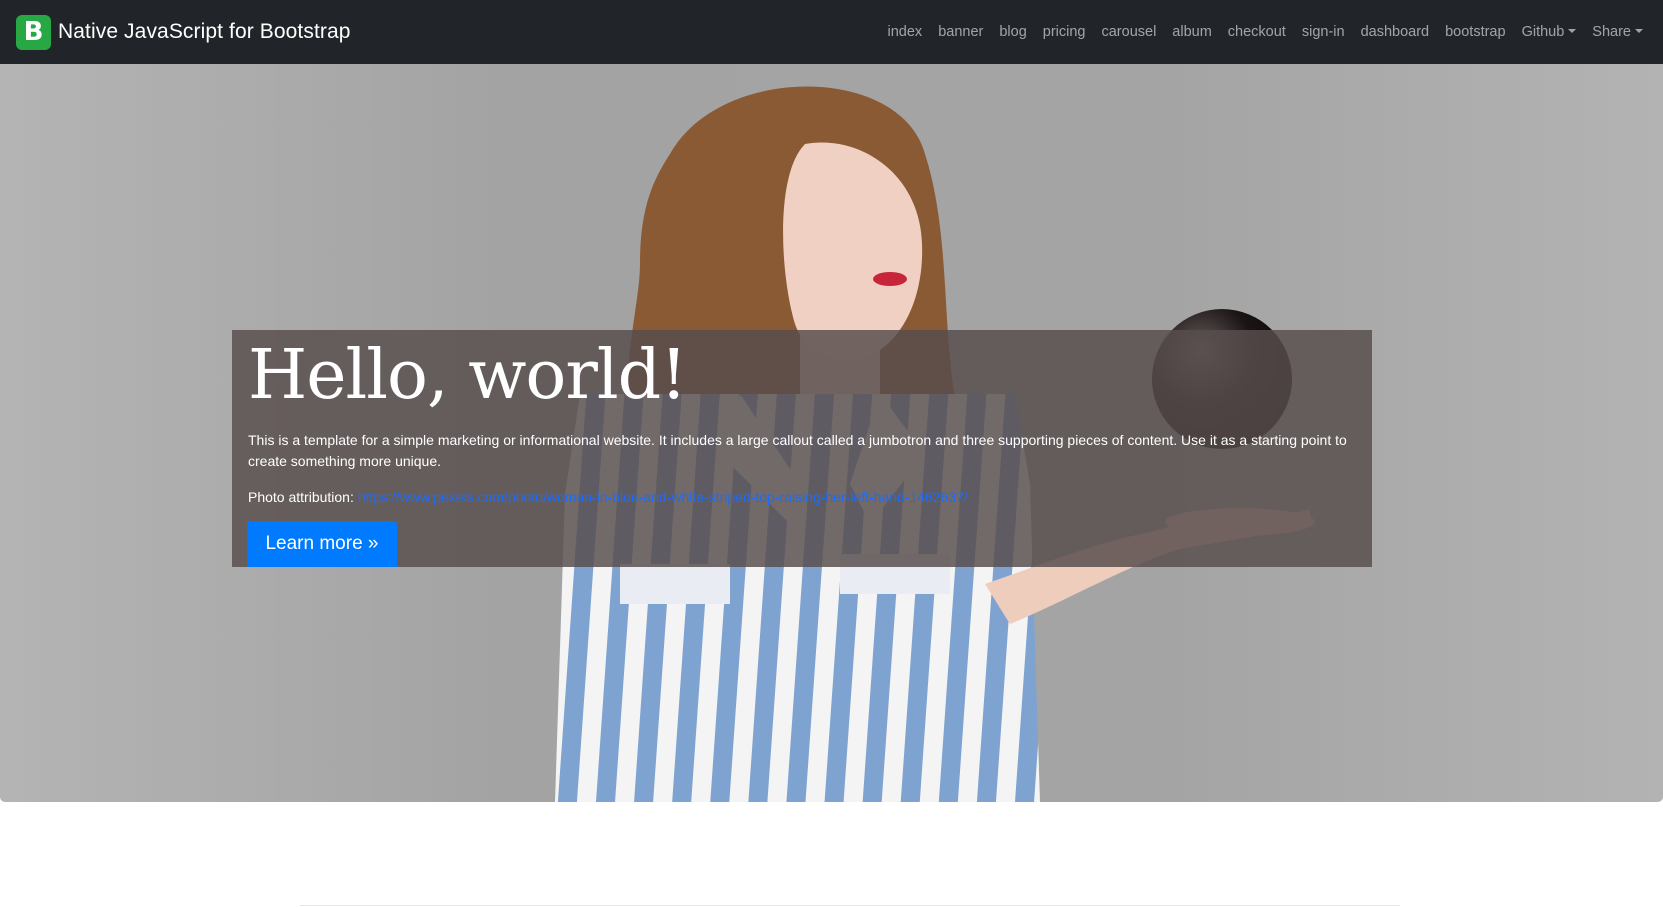 This screenshot has height=907, width=1663. Describe the element at coordinates (322, 544) in the screenshot. I see `learn-more-button: Learn more »` at that location.